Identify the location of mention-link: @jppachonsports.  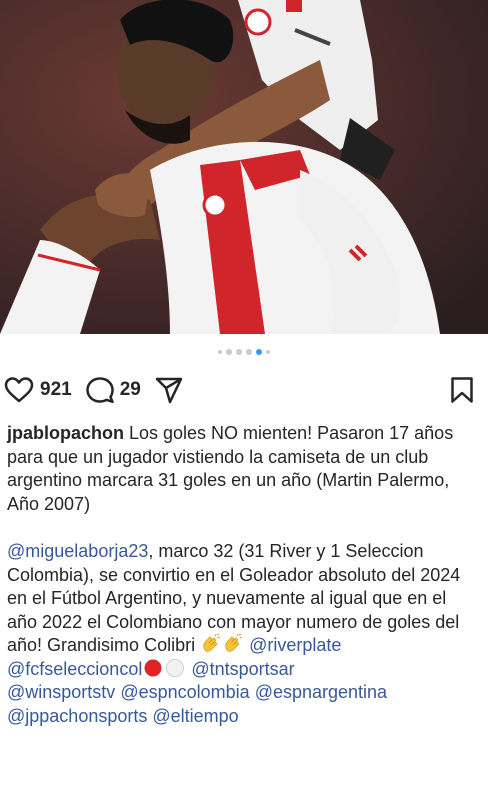
(77, 716).